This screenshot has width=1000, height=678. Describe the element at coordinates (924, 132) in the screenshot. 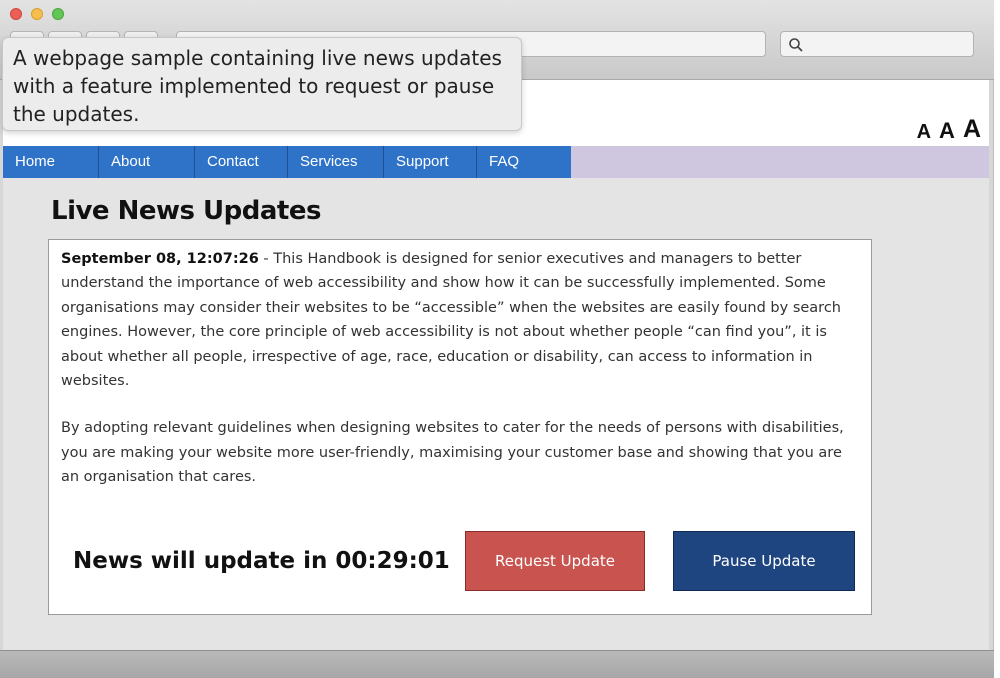

I see `font-size-small-button: A` at that location.